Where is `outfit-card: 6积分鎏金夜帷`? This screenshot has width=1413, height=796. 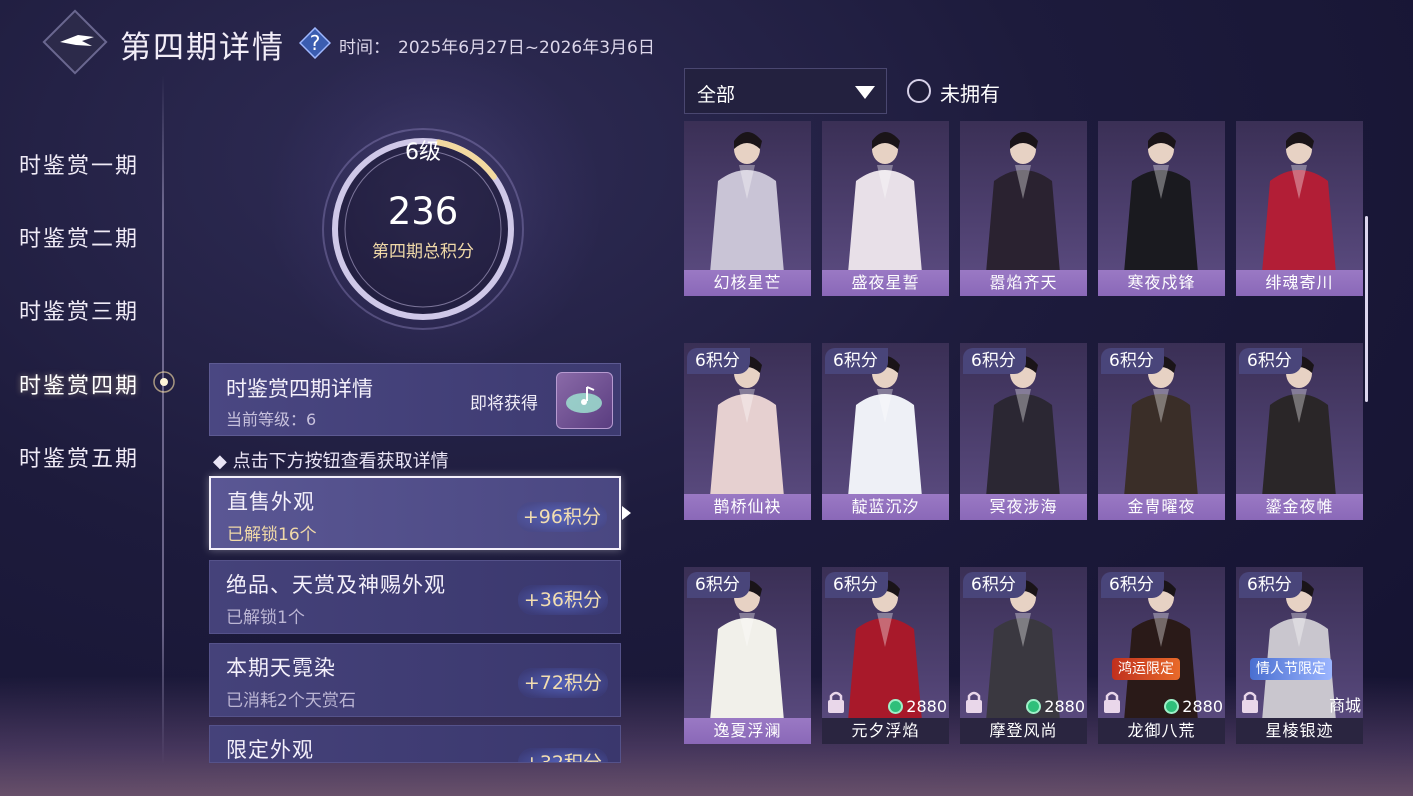 outfit-card: 6积分鎏金夜帷 is located at coordinates (1299, 431).